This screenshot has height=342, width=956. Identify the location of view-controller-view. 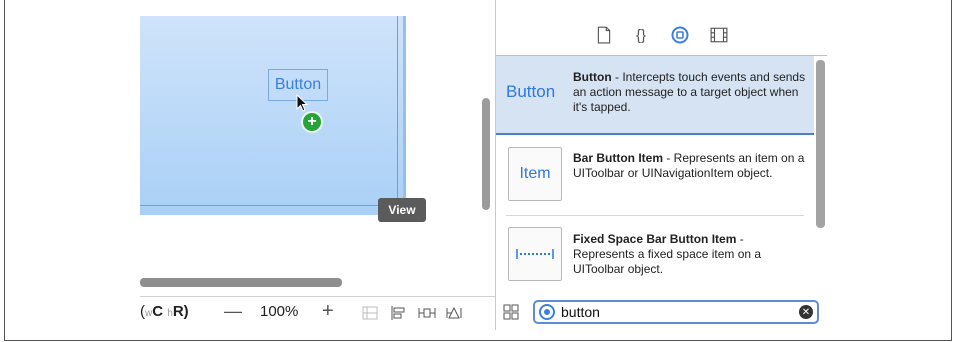
(269, 111).